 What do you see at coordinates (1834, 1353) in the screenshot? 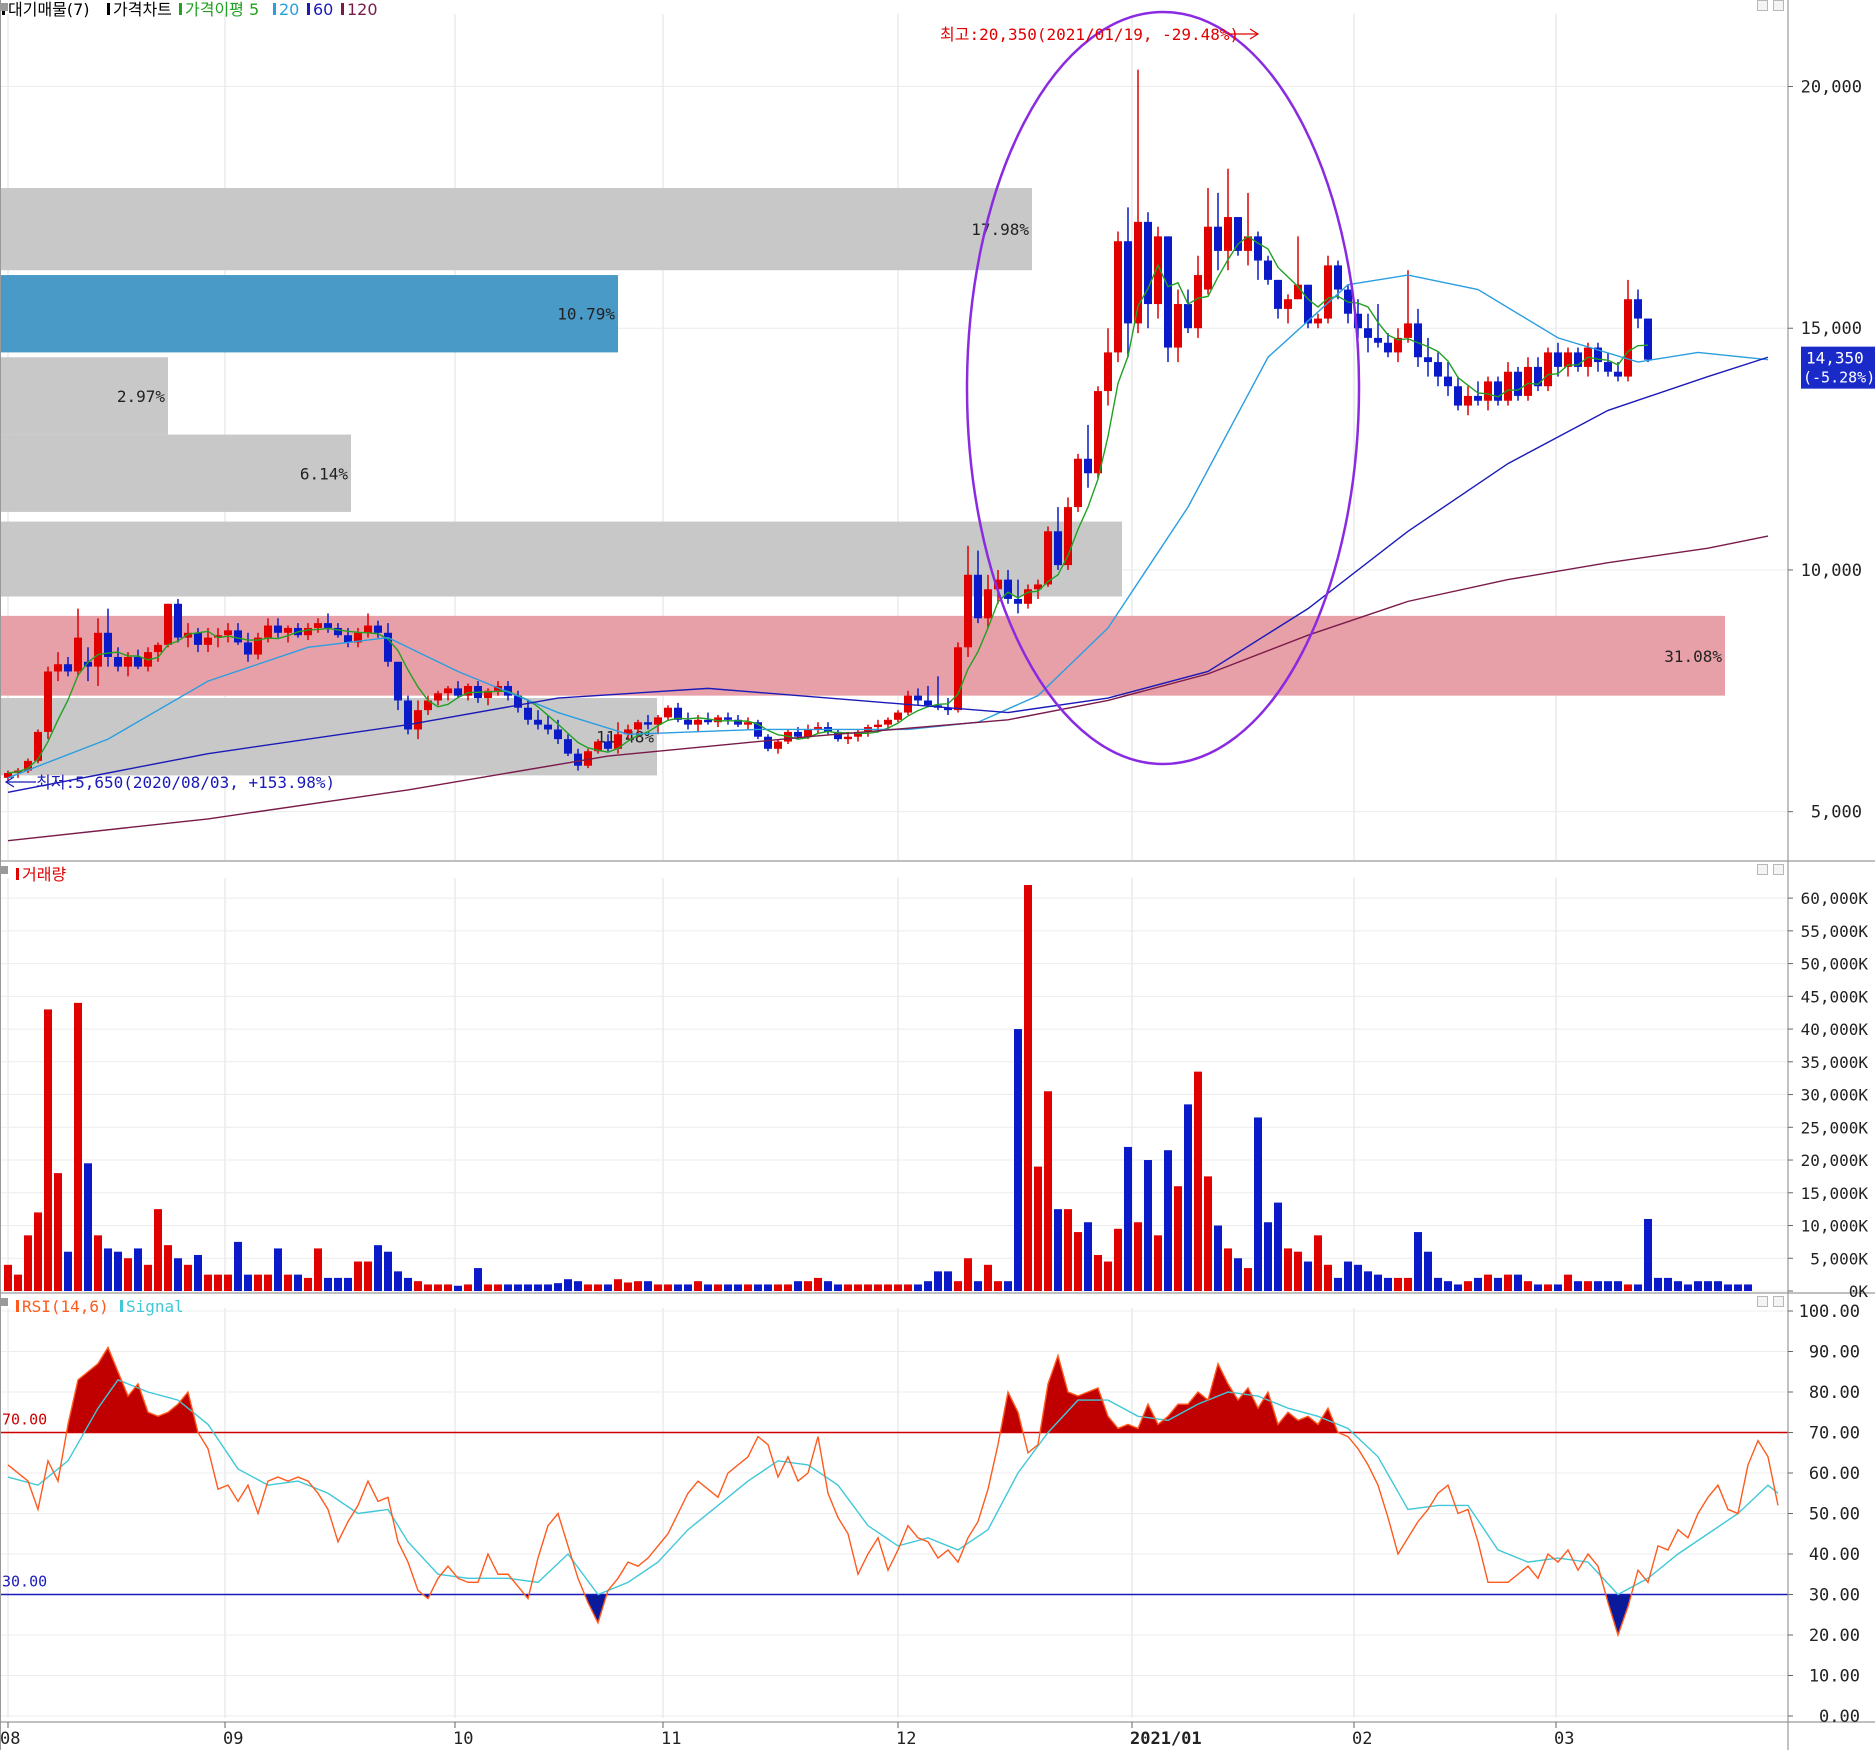
I see `rsi-axis-tick: 90.00` at bounding box center [1834, 1353].